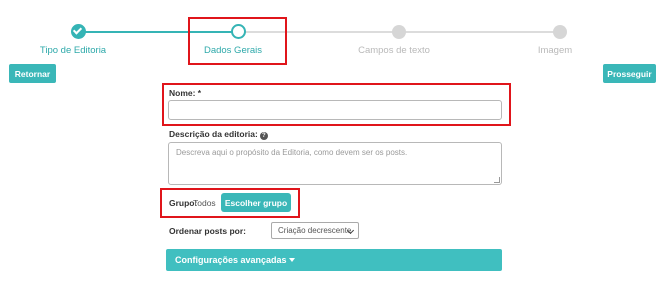  Describe the element at coordinates (185, 93) in the screenshot. I see `name-label: Nome: *` at that location.